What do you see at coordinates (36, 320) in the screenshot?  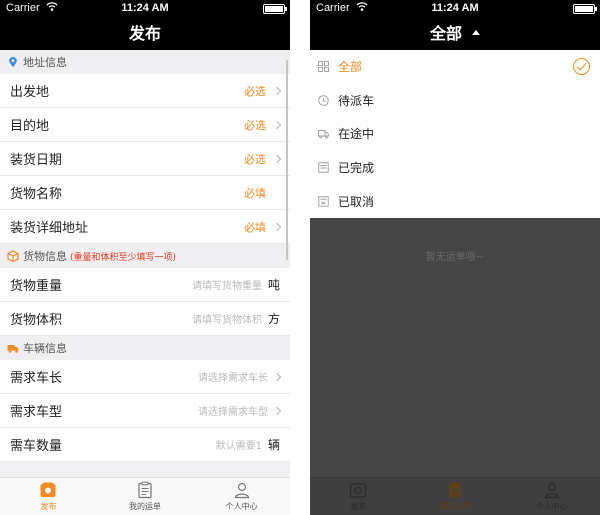 I see `field-label: 货物体积` at bounding box center [36, 320].